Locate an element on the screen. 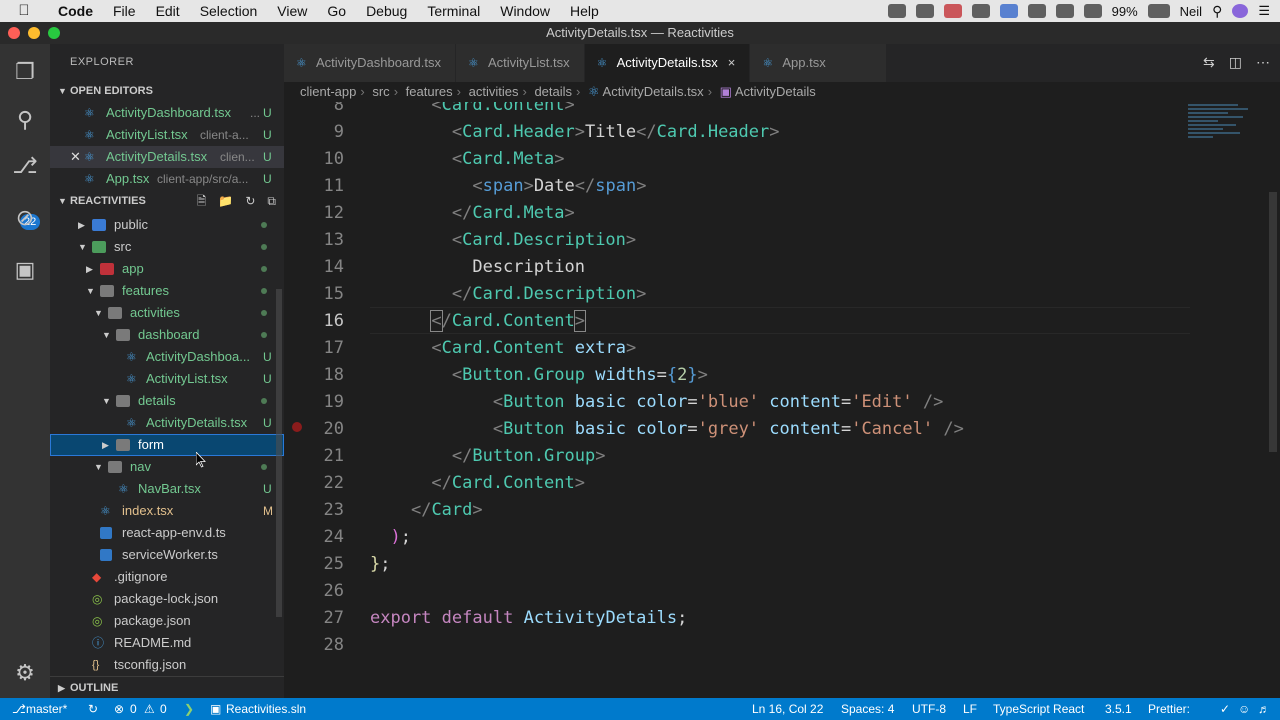  prettier-status: Prettier: is located at coordinates (1169, 709).